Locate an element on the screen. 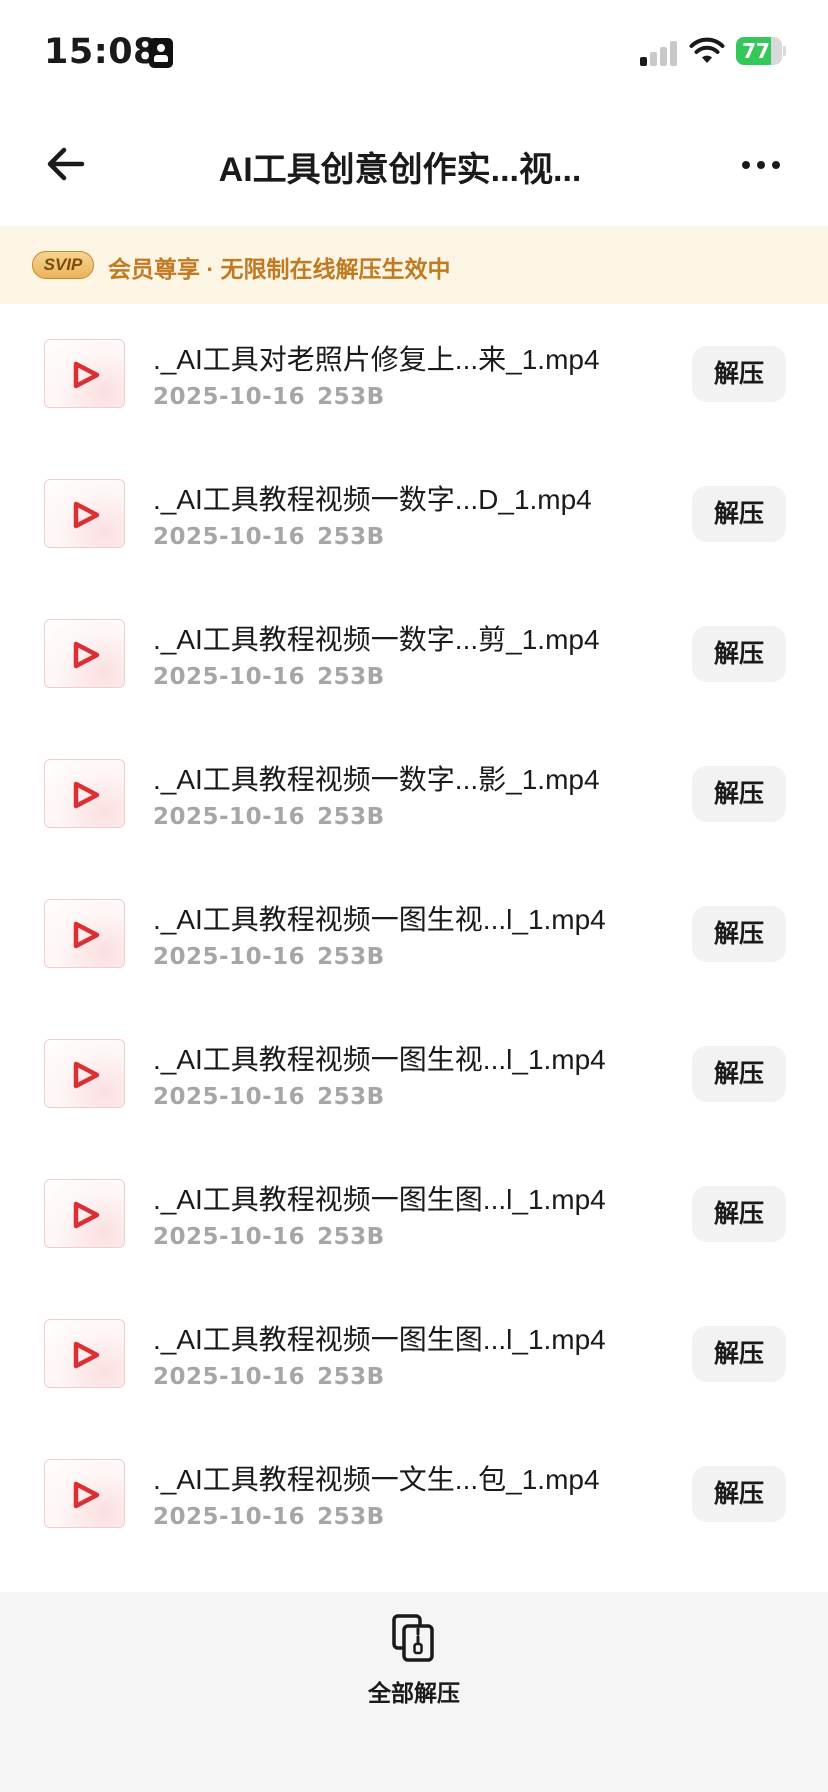 This screenshot has height=1792, width=828. archive-zip-icon is located at coordinates (413, 1638).